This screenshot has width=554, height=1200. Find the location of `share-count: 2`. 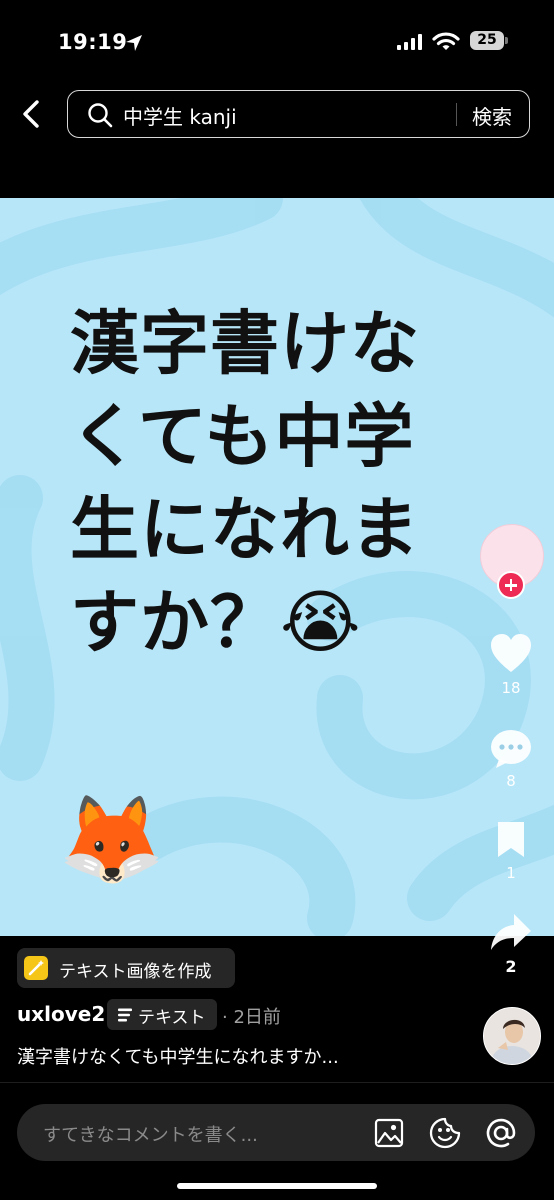

share-count: 2 is located at coordinates (511, 966).